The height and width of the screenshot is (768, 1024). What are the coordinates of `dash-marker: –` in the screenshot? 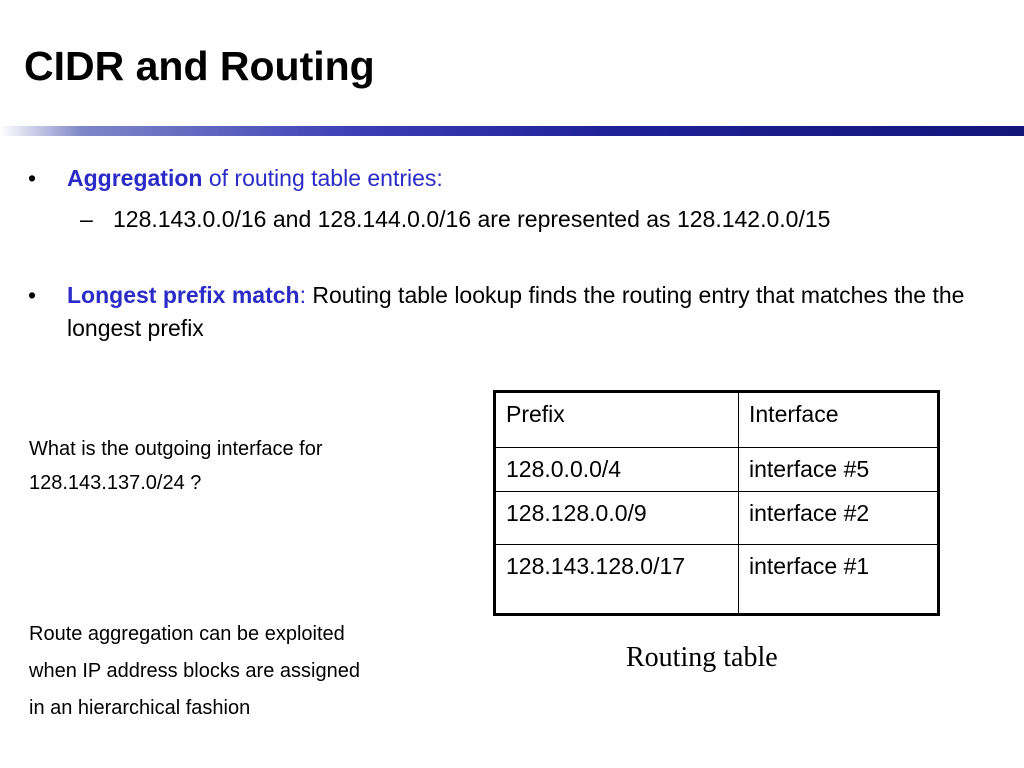 It's located at (86, 219).